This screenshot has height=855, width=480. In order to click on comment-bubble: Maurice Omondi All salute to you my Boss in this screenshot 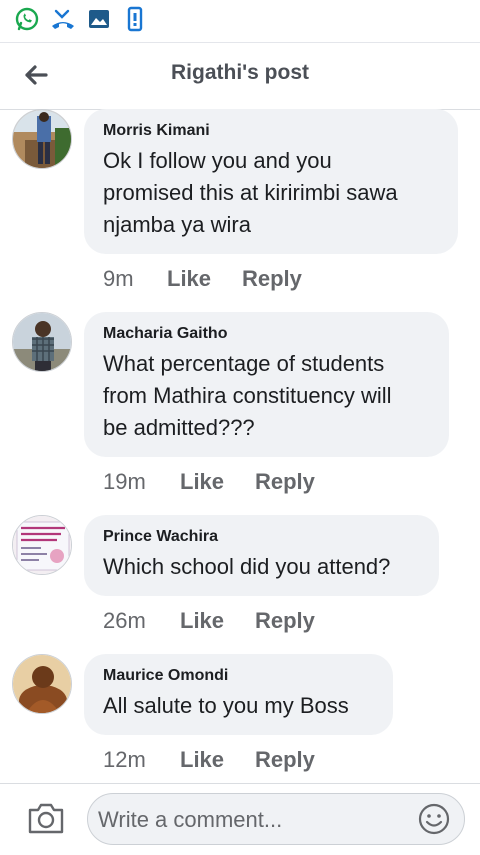, I will do `click(238, 694)`.